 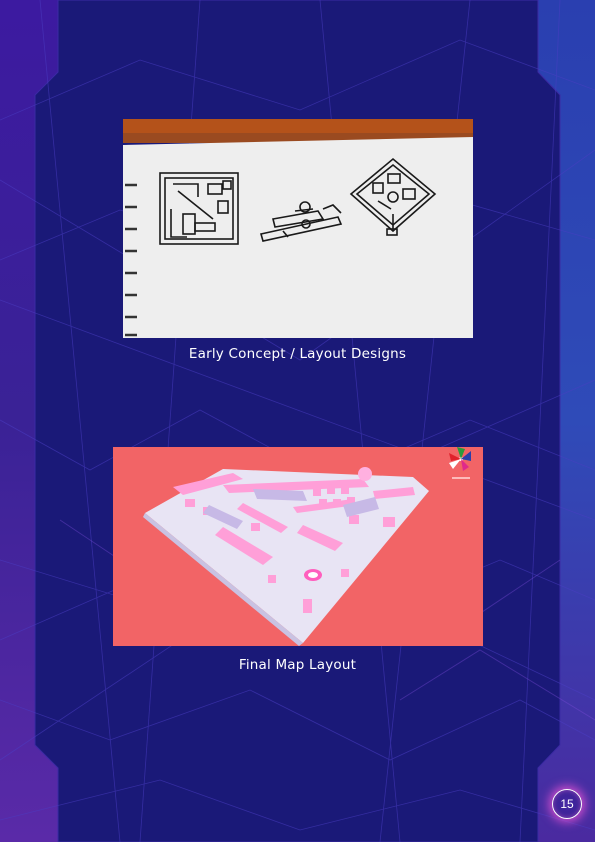 What do you see at coordinates (298, 546) in the screenshot?
I see `final-map-image` at bounding box center [298, 546].